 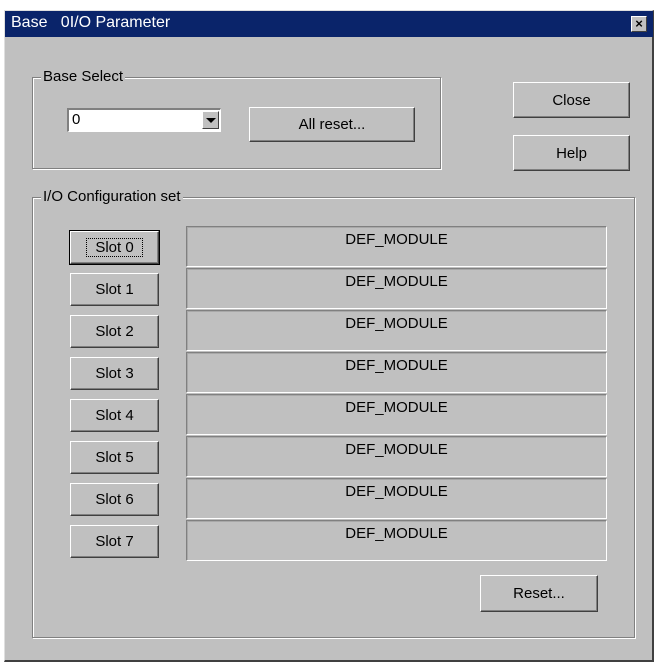 I want to click on slot-6-button: Slot 6, so click(x=114, y=499).